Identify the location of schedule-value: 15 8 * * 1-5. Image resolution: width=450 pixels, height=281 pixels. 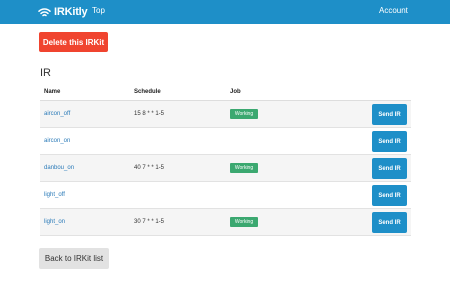
(149, 114).